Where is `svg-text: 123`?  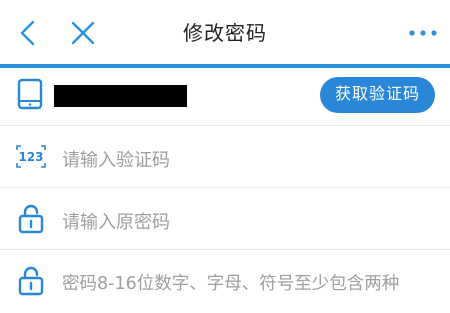 svg-text: 123 is located at coordinates (30, 157).